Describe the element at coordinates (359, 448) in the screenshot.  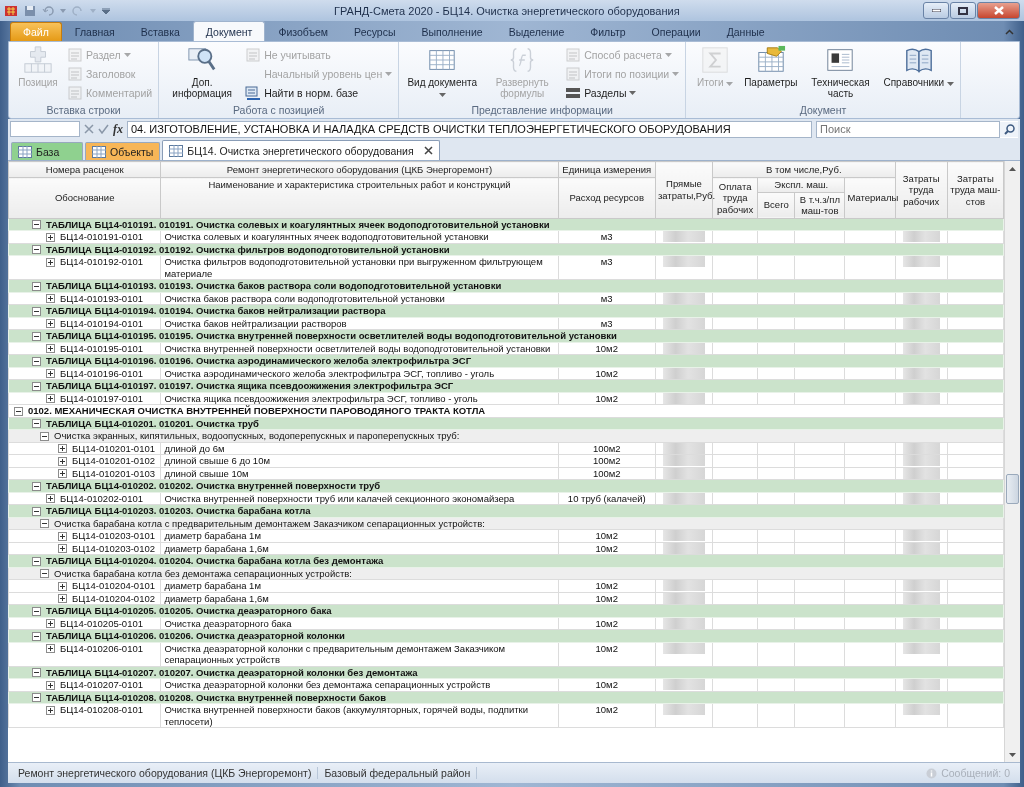
I see `work-name: длиной до 6м` at that location.